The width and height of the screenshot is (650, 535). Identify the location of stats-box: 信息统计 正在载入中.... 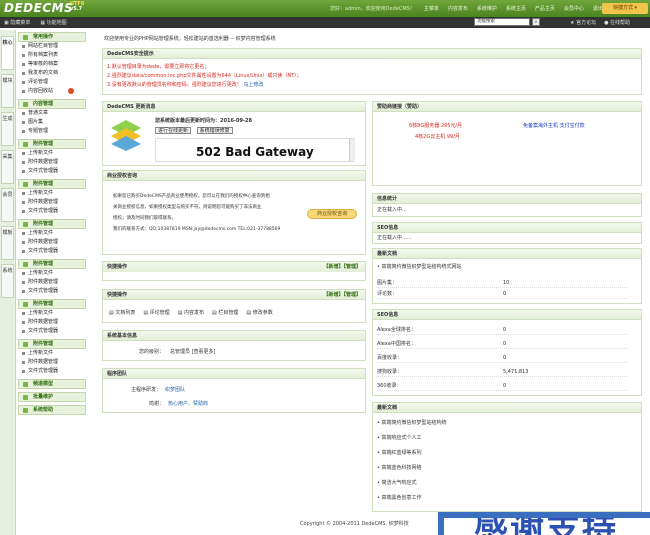
(507, 205).